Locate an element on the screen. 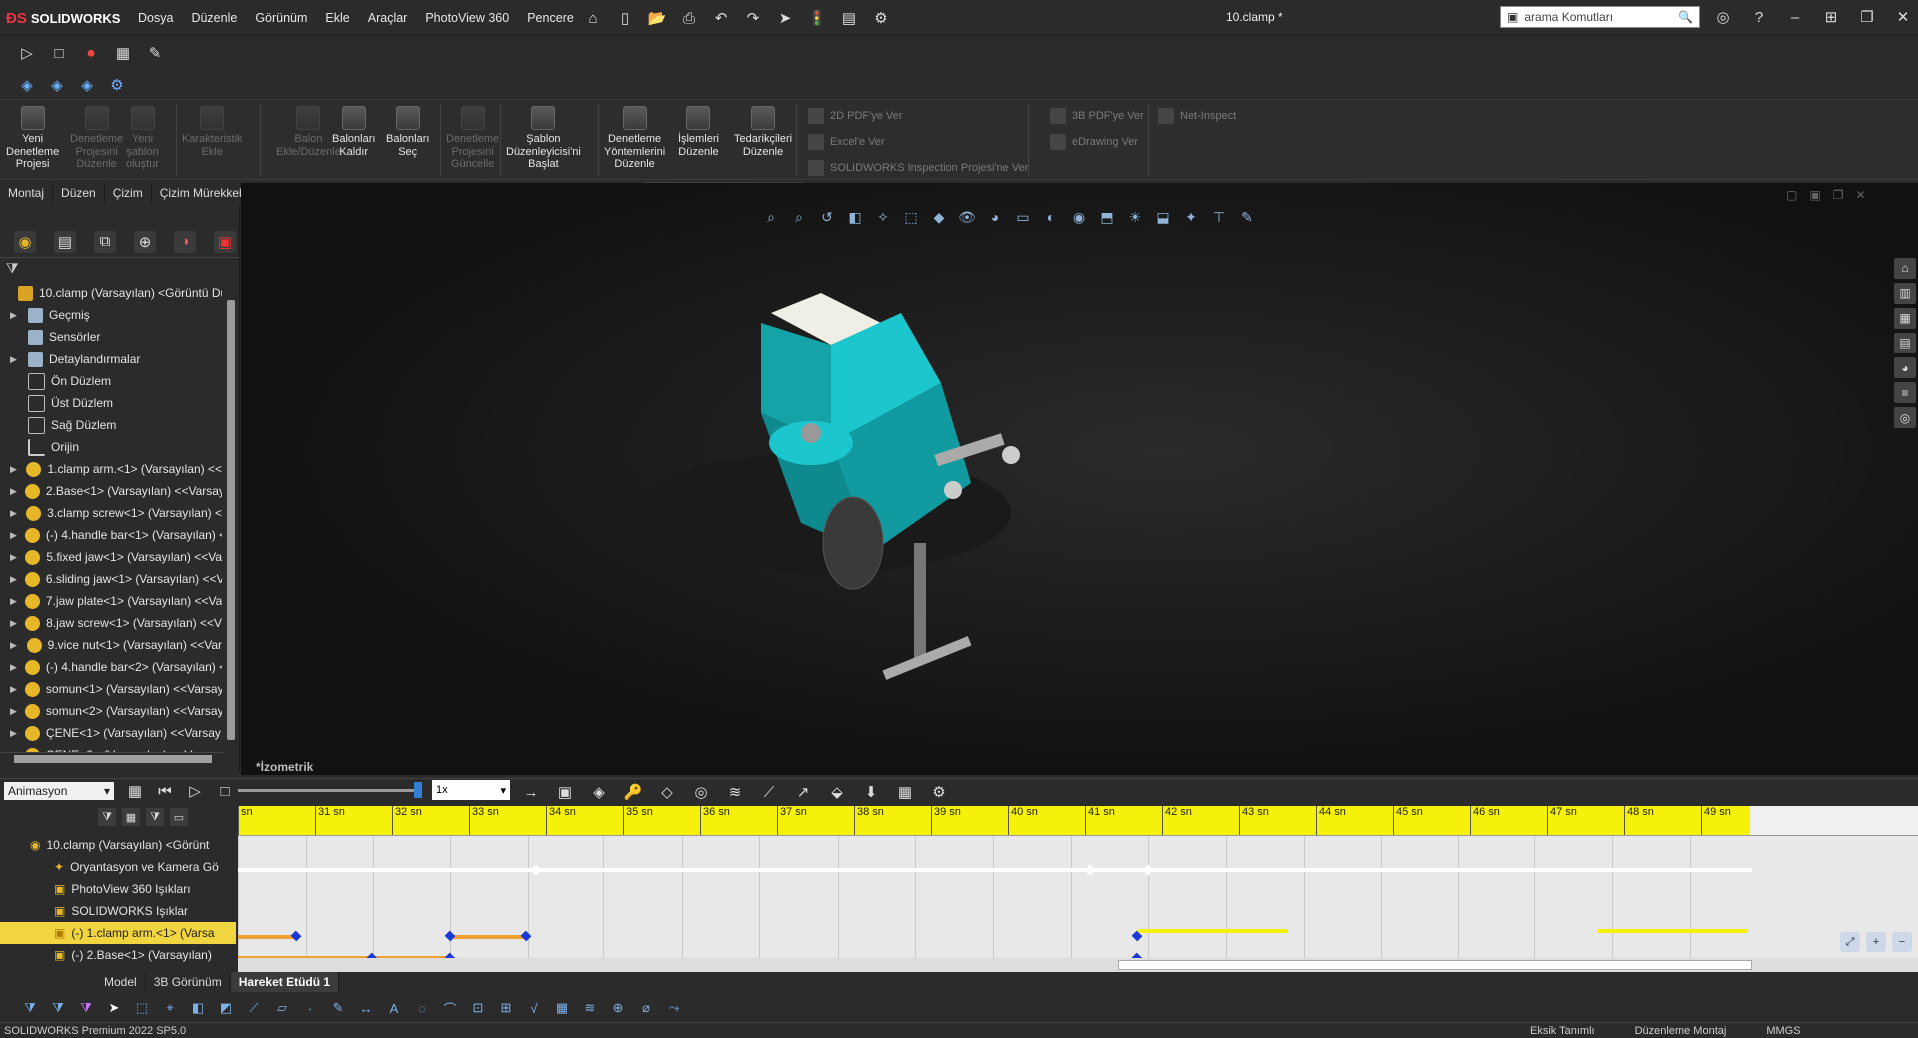  display-style-icon: ◆ is located at coordinates (939, 217).